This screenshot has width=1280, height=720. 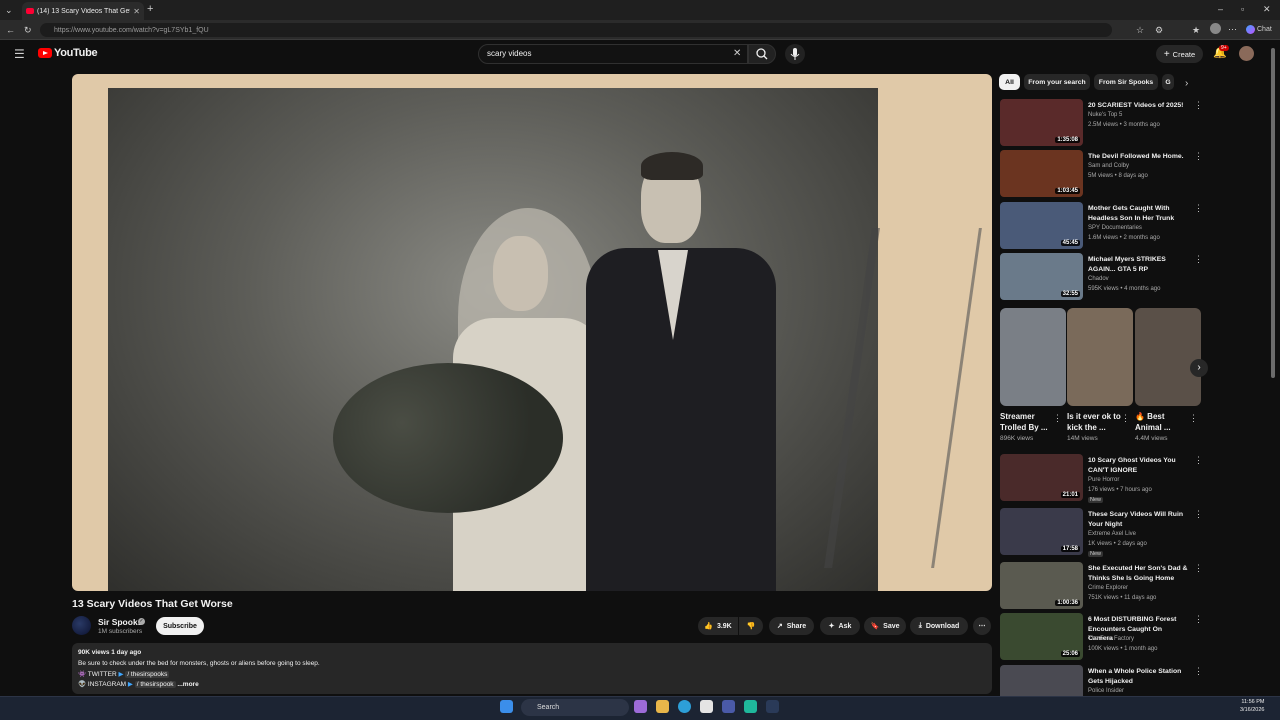 I want to click on video-thumbnail: 45:45, so click(x=1041, y=225).